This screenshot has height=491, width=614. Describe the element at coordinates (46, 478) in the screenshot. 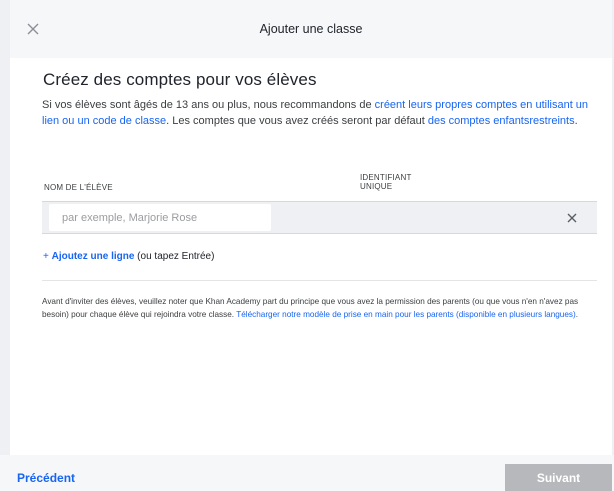

I see `previous-button: Précédent` at that location.